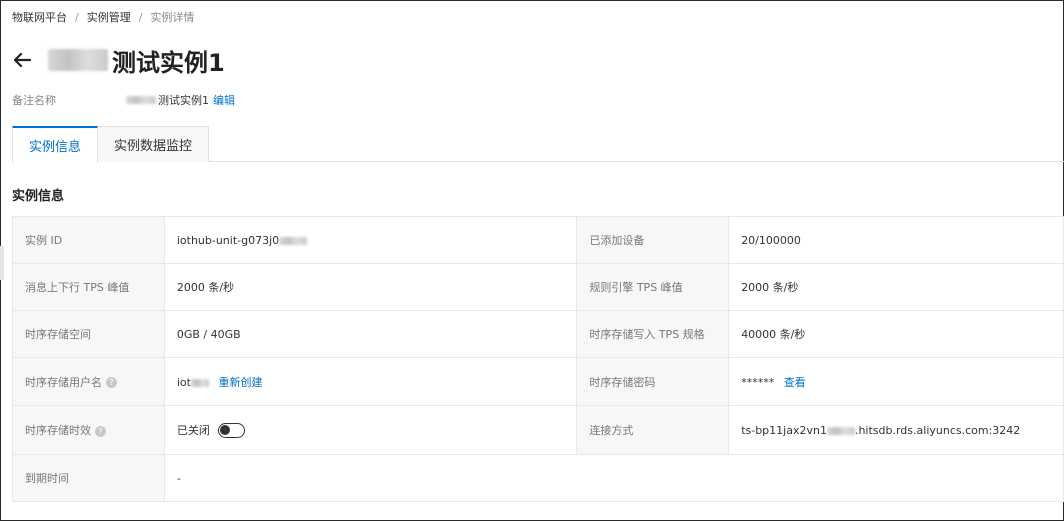 This screenshot has height=521, width=1064. Describe the element at coordinates (896, 240) in the screenshot. I see `devices-added-value: 20/100000` at that location.